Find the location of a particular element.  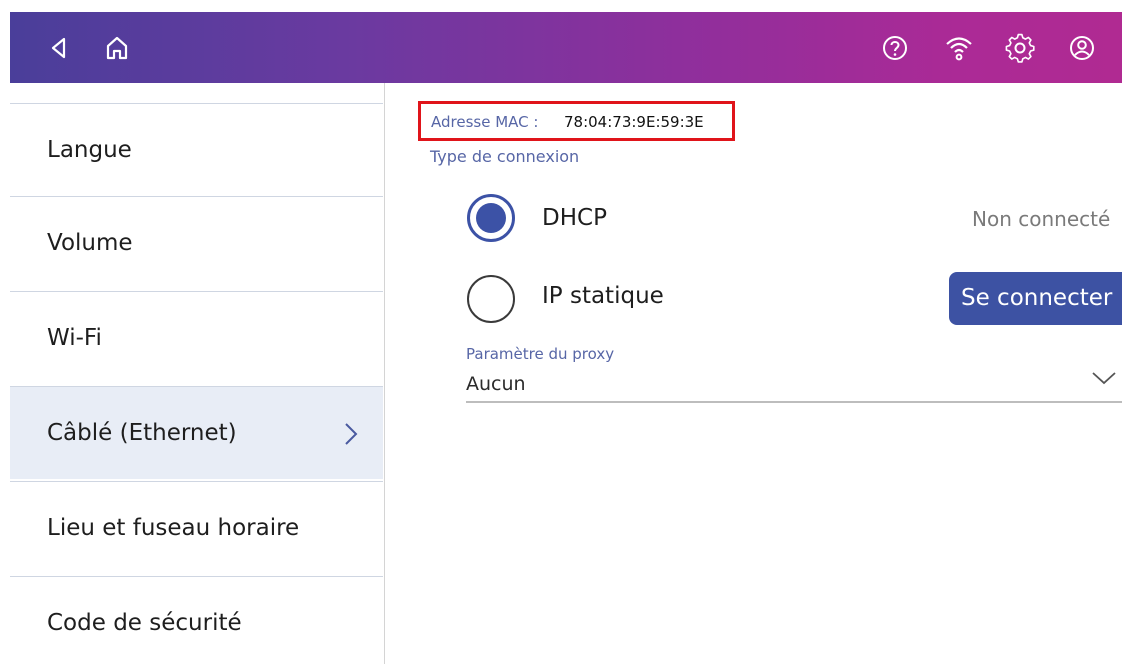

top-bar is located at coordinates (566, 47).